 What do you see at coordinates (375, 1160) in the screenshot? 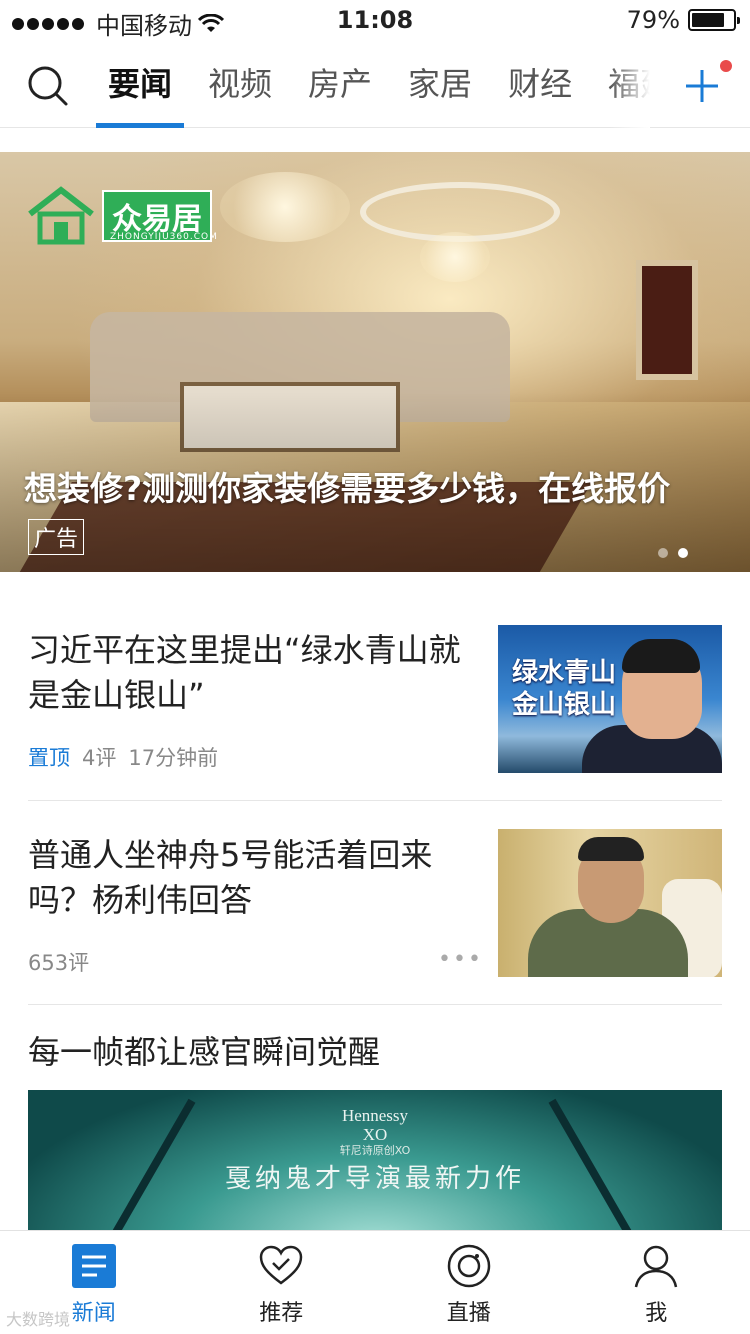
I see `video-card: Hennessy XO 轩尼诗原创XO 戛纳鬼才导演最新力作` at bounding box center [375, 1160].